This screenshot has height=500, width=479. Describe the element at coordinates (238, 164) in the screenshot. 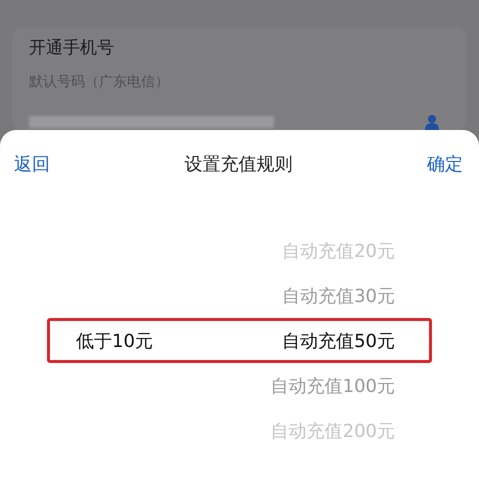

I see `sheet-title: 设置充值规则` at that location.